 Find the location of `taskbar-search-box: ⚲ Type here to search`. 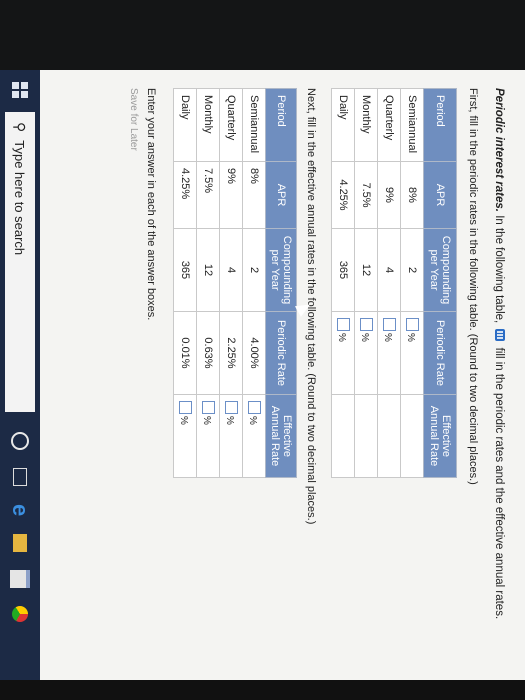

taskbar-search-box: ⚲ Type here to search is located at coordinates (20, 262).